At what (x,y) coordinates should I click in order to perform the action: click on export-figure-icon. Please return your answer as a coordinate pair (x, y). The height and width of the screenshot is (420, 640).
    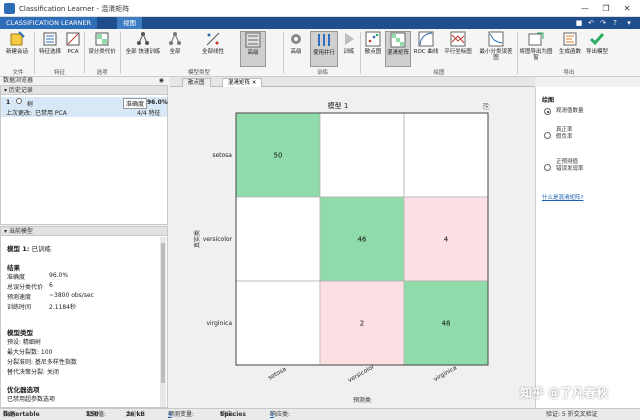
    Looking at the image, I should click on (536, 39).